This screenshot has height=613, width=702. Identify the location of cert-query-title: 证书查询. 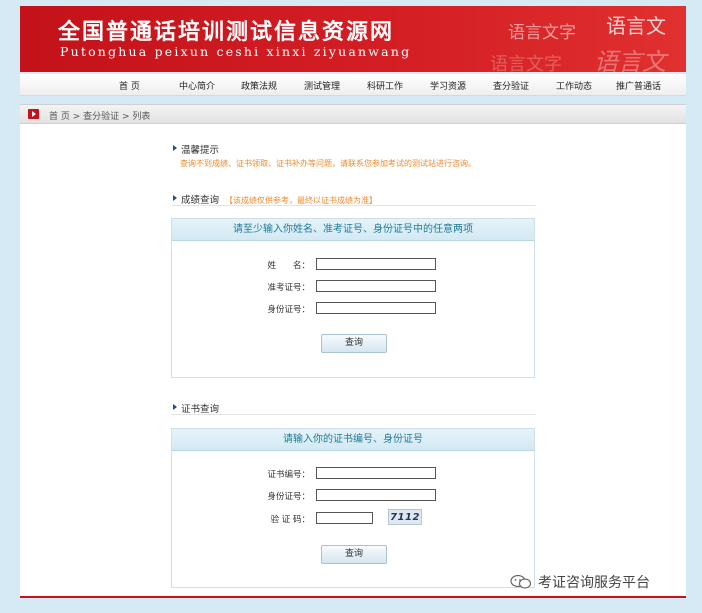
(200, 409).